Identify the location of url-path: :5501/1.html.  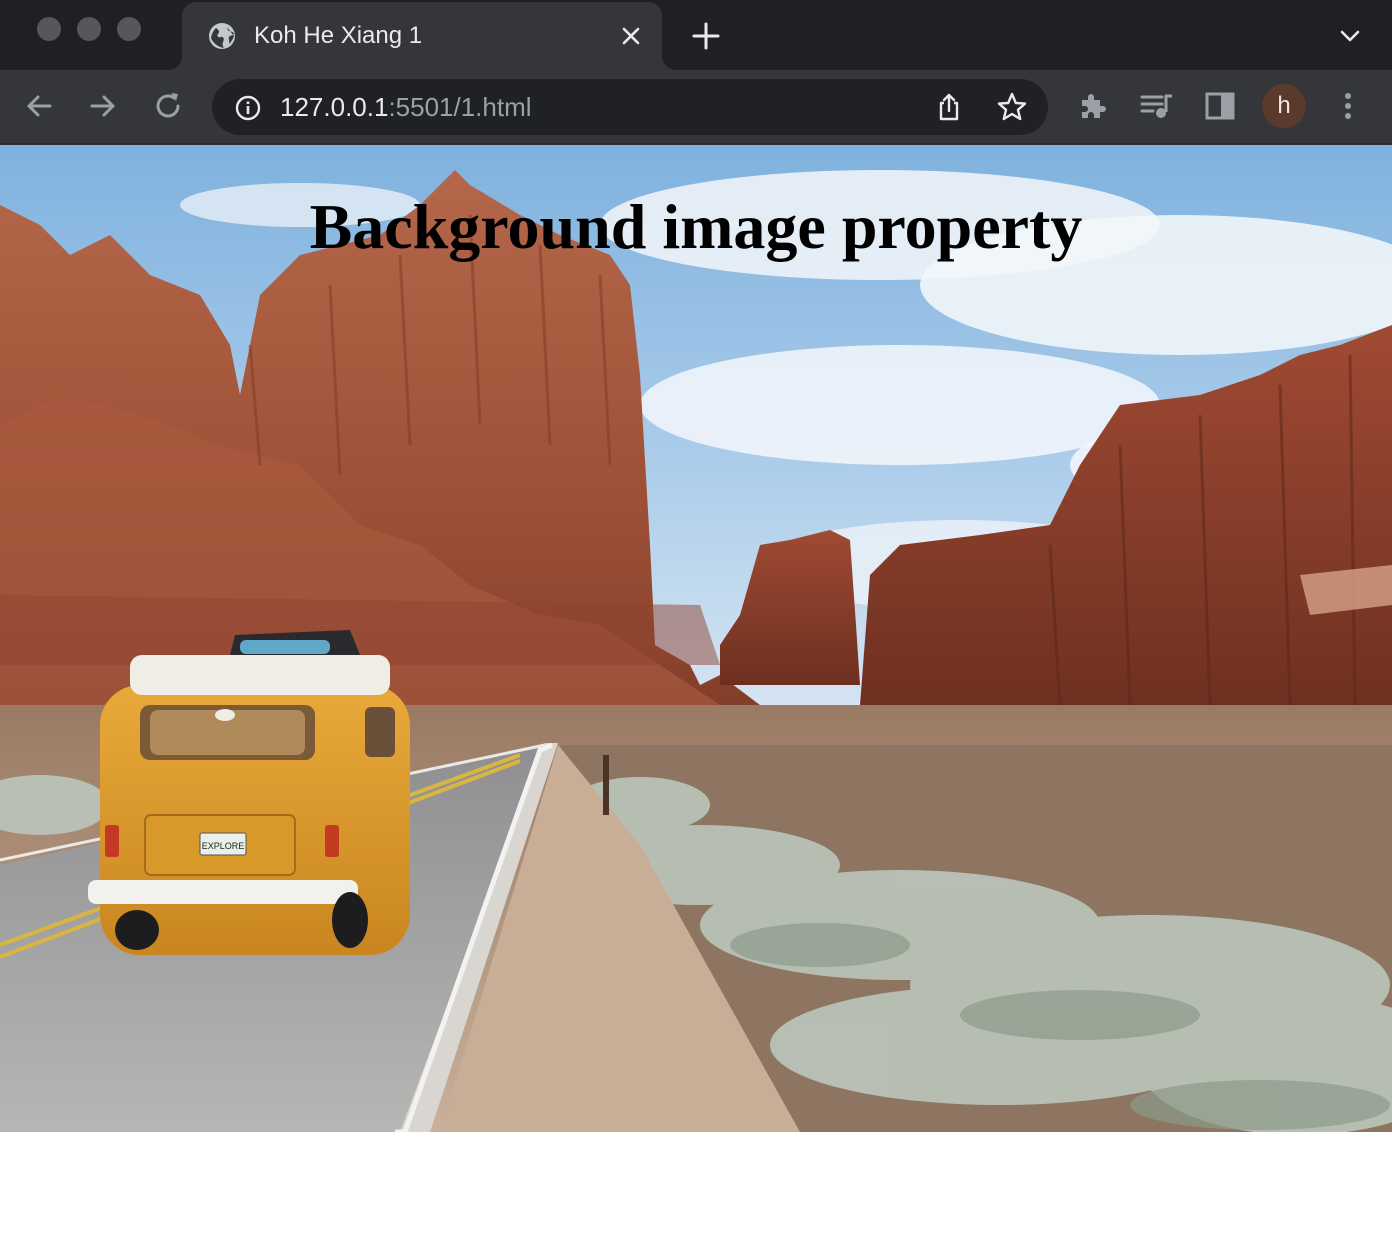
(460, 107).